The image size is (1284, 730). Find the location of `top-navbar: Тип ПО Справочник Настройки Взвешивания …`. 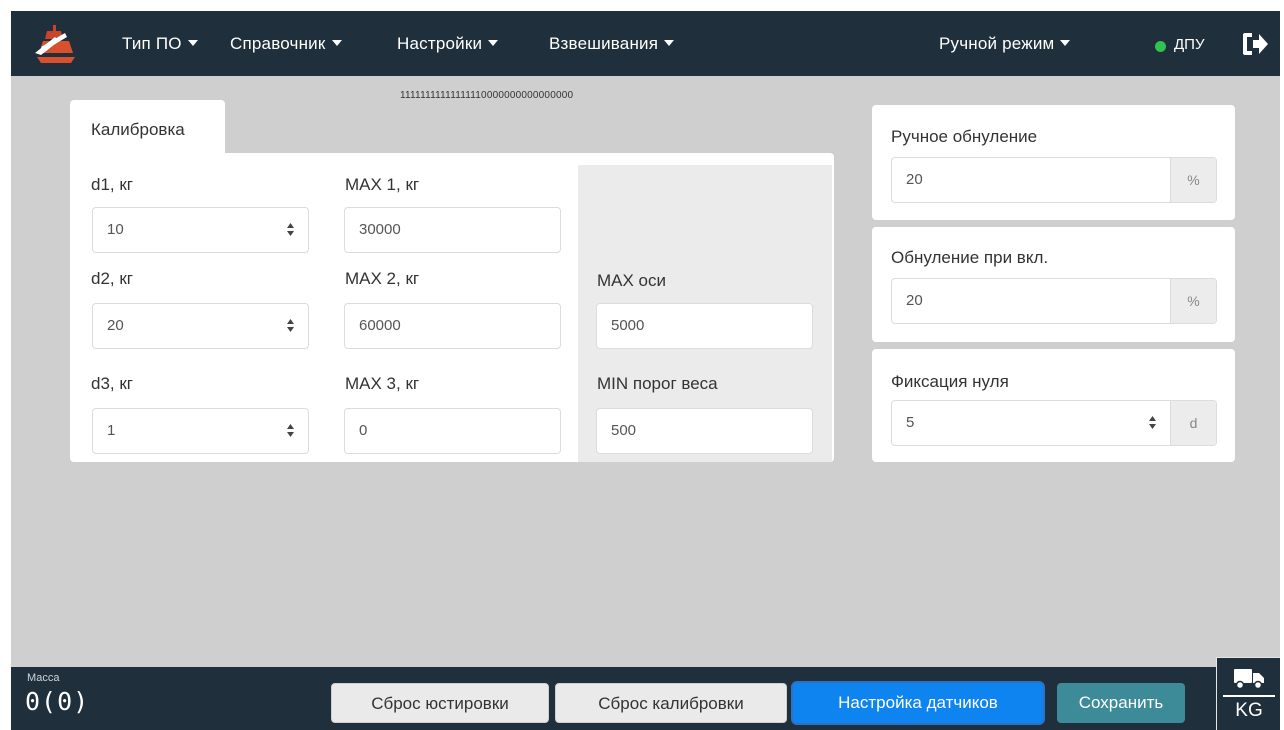

top-navbar: Тип ПО Справочник Настройки Взвешивания … is located at coordinates (645, 43).